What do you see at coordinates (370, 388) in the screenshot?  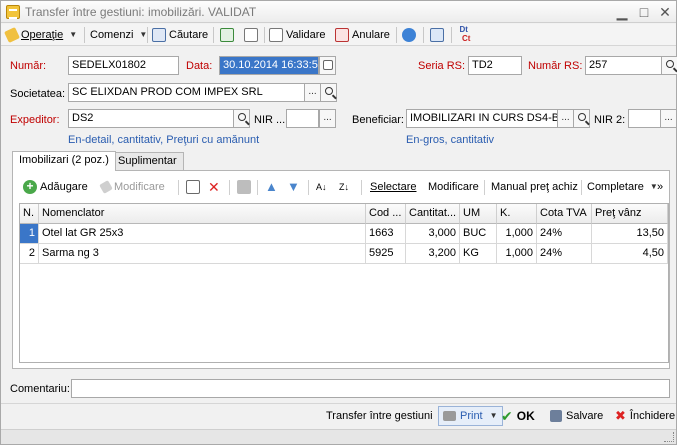 I see `comentariu-input` at bounding box center [370, 388].